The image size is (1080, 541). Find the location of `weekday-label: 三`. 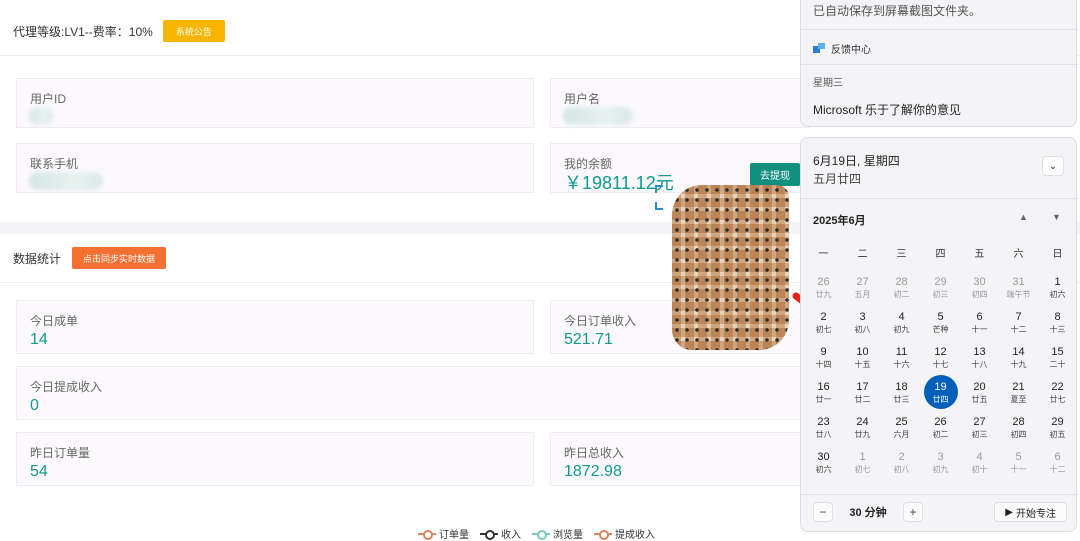

weekday-label: 三 is located at coordinates (901, 254).